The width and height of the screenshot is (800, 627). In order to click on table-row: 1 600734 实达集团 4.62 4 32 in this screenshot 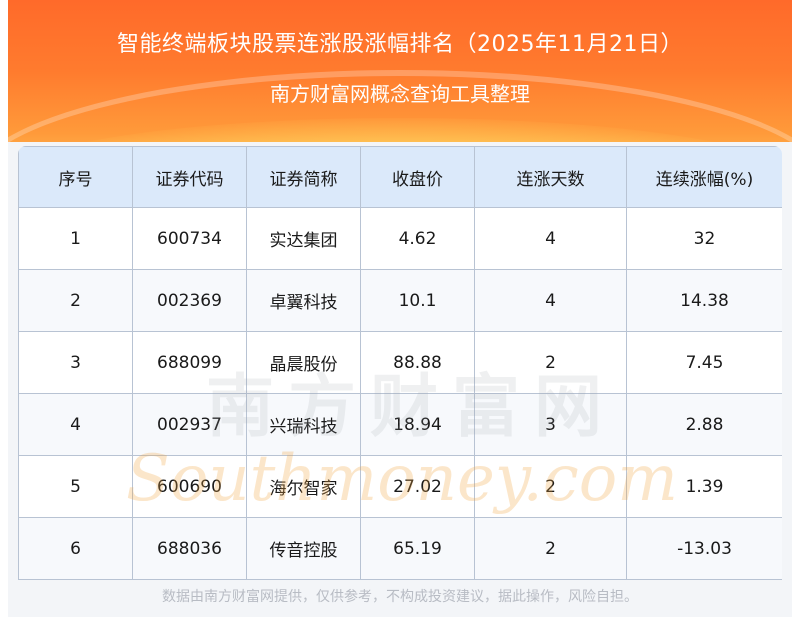, I will do `click(400, 238)`.